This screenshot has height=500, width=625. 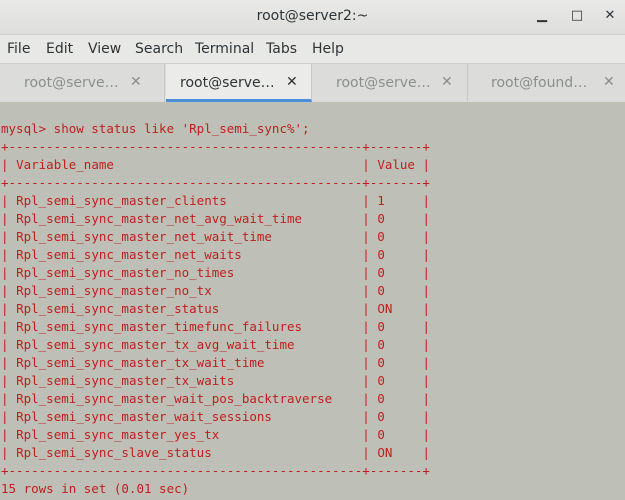 What do you see at coordinates (118, 434) in the screenshot?
I see `variable-name: Rpl_semi_sync_master_yes_tx` at bounding box center [118, 434].